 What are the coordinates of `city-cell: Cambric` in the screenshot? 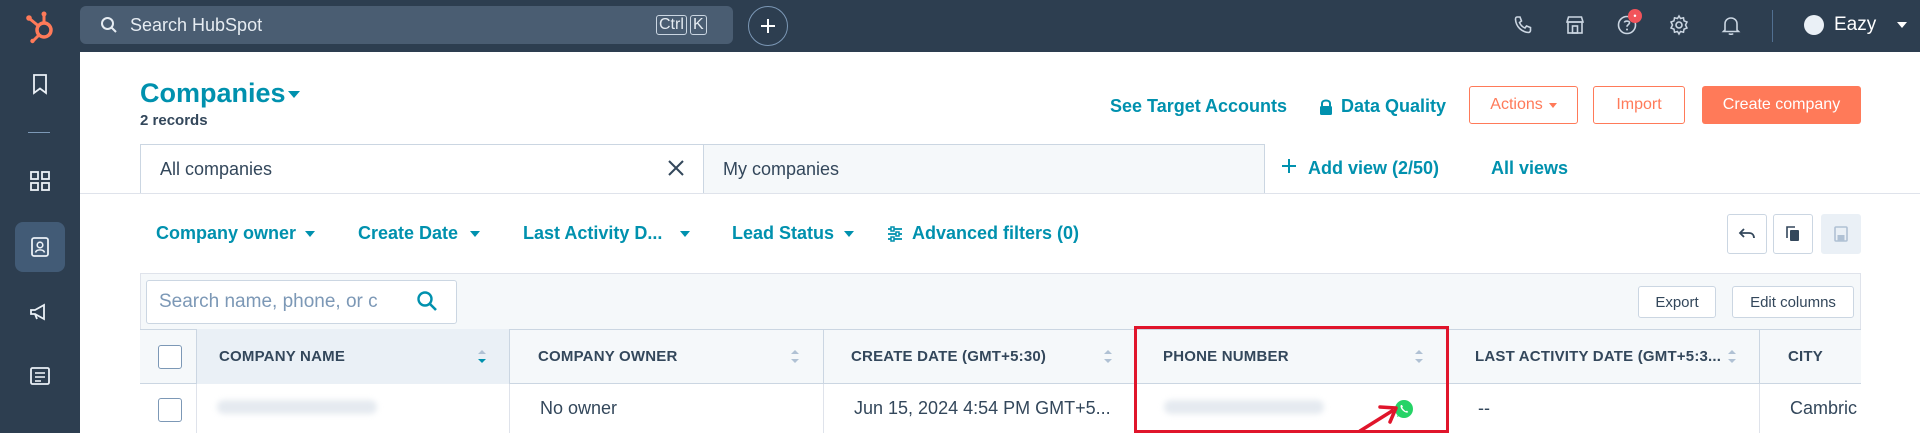 It's located at (1810, 408).